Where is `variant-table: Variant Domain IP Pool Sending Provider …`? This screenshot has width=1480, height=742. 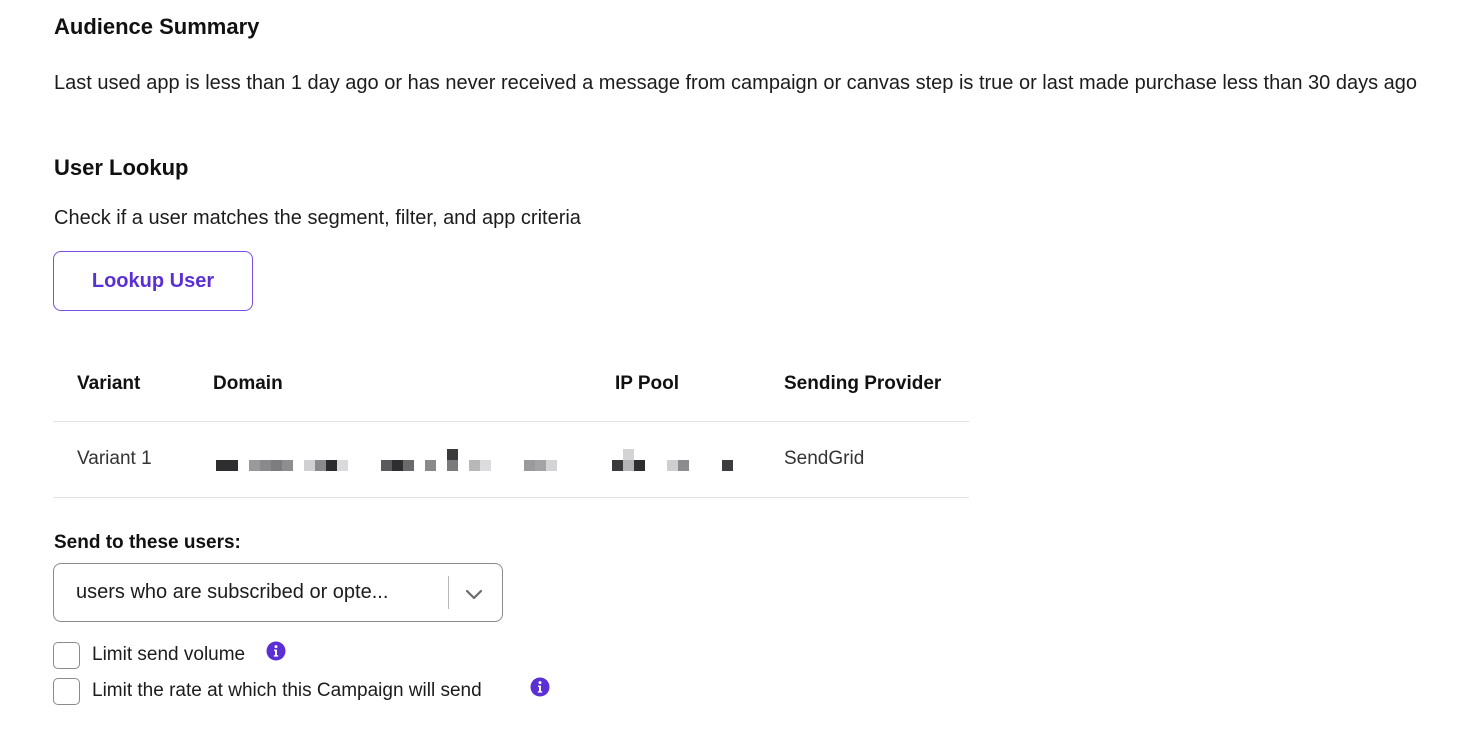 variant-table: Variant Domain IP Pool Sending Provider … is located at coordinates (511, 424).